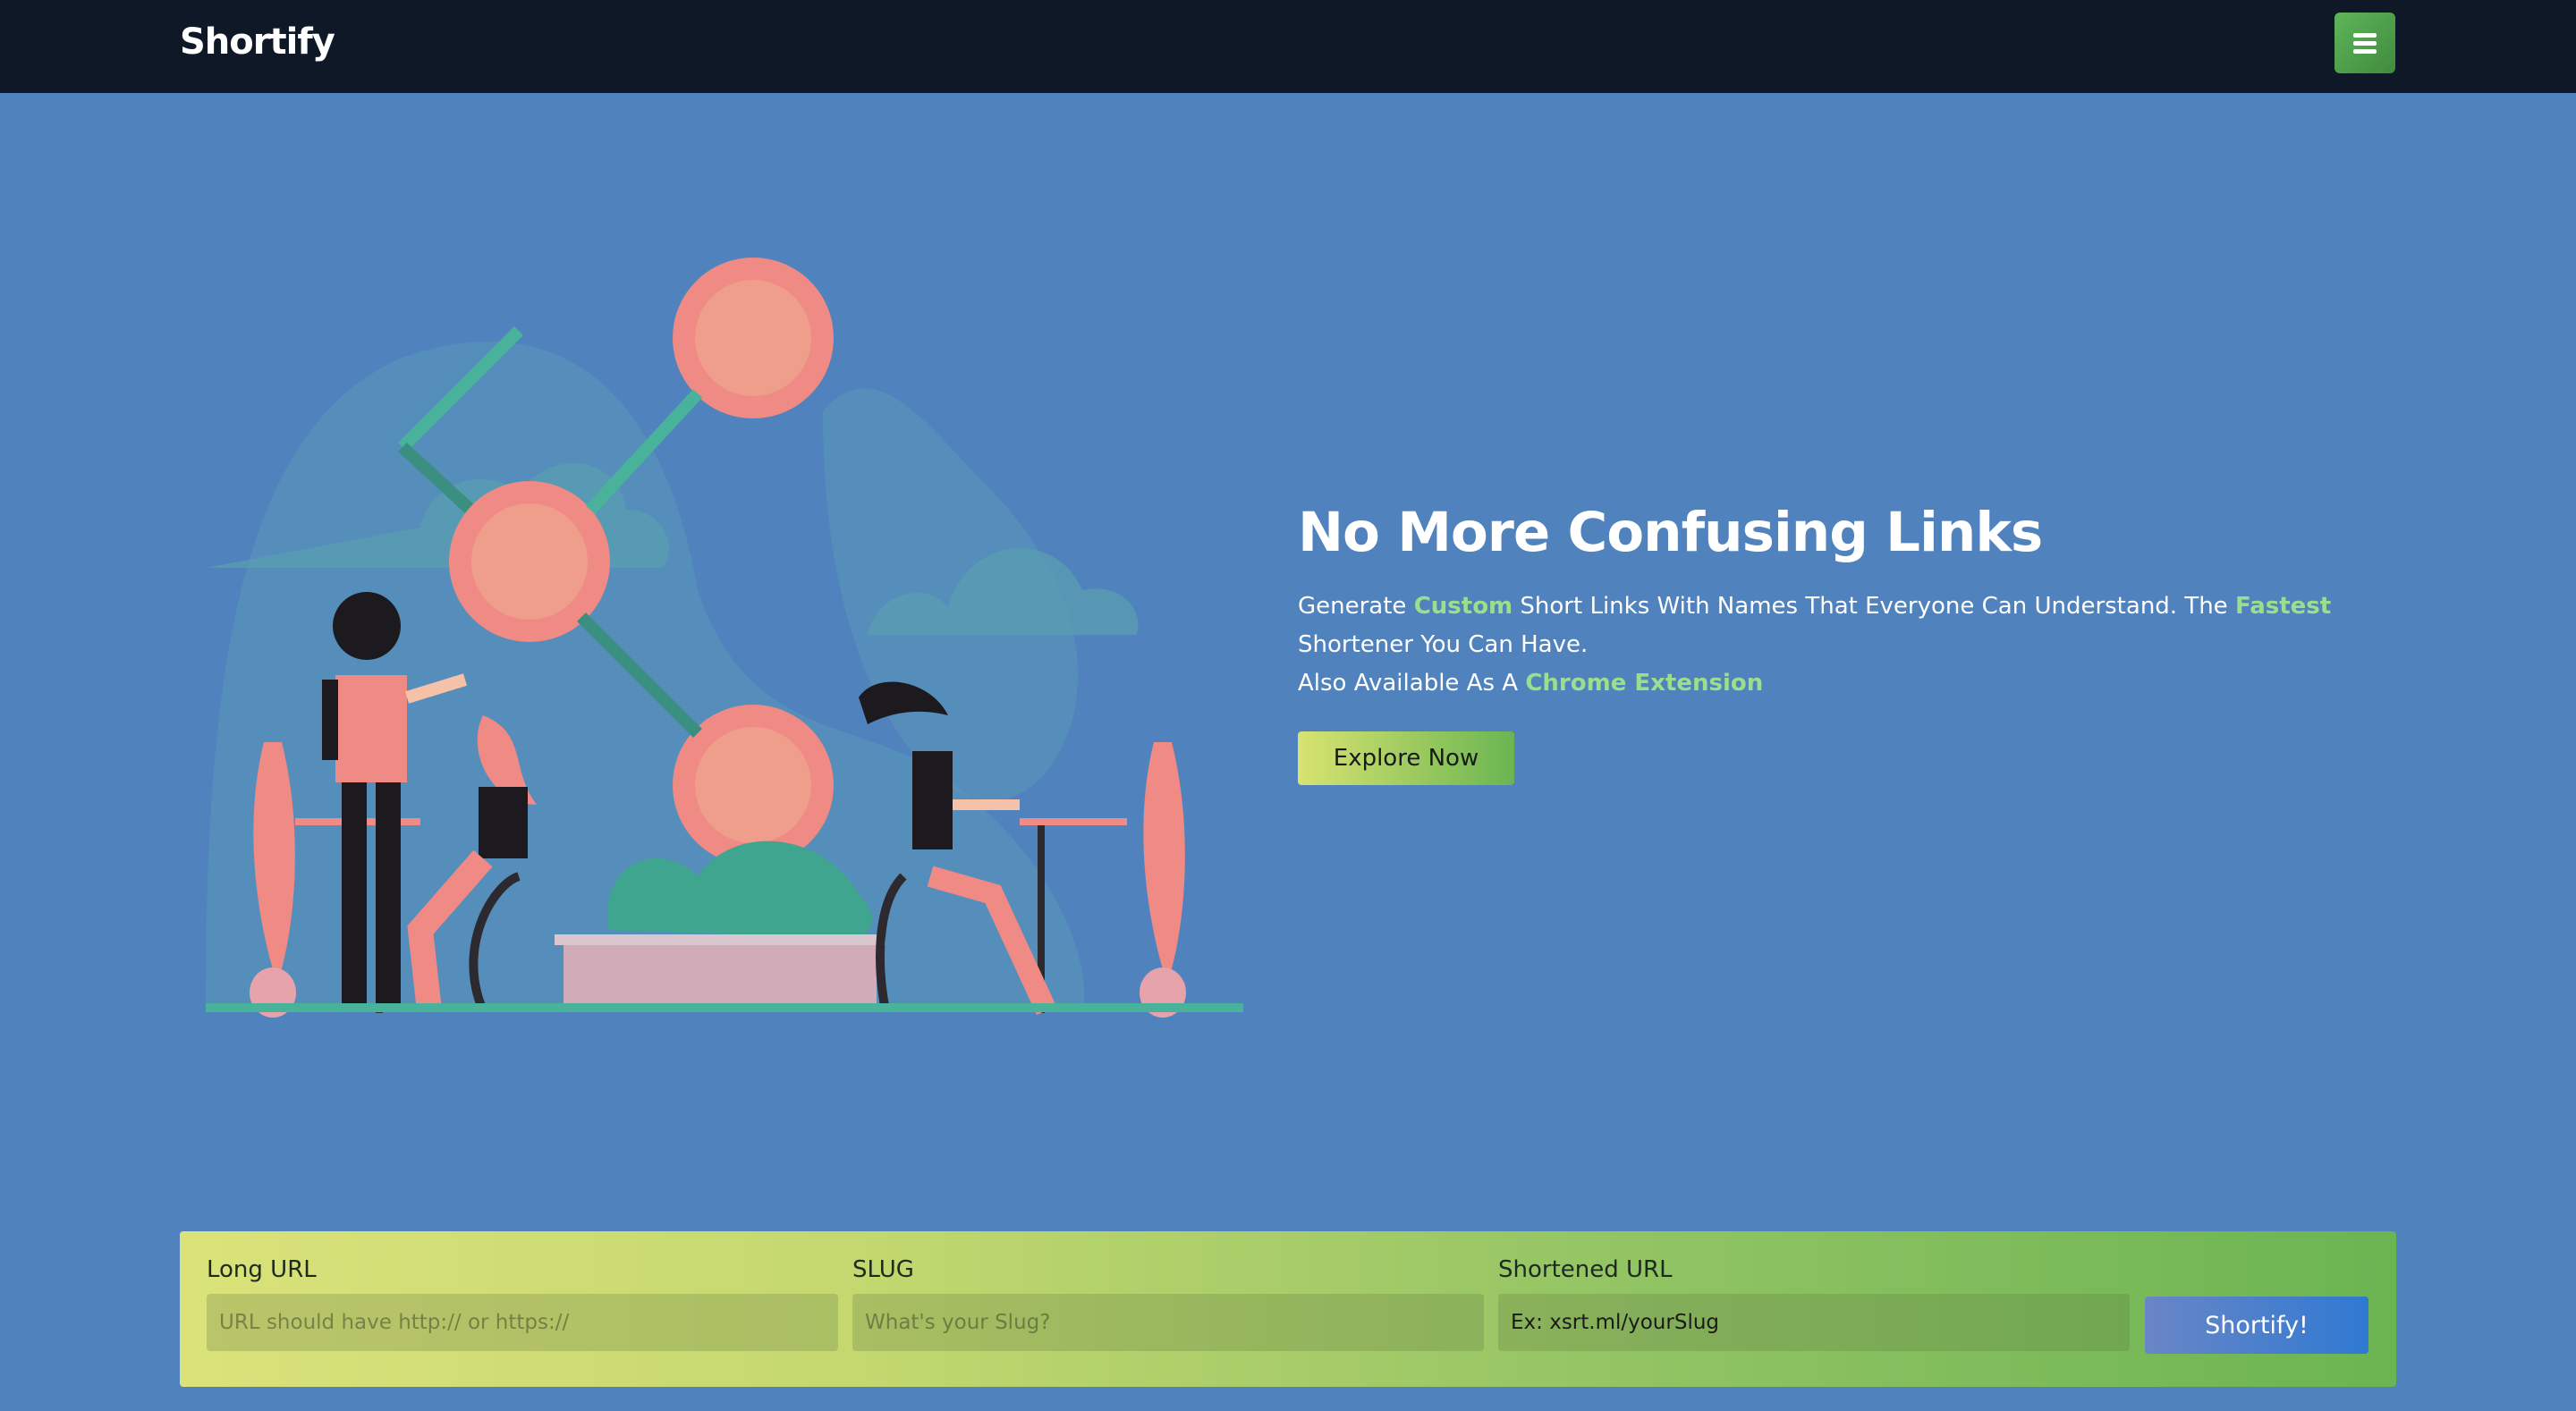  I want to click on plant-right, so click(1163, 880).